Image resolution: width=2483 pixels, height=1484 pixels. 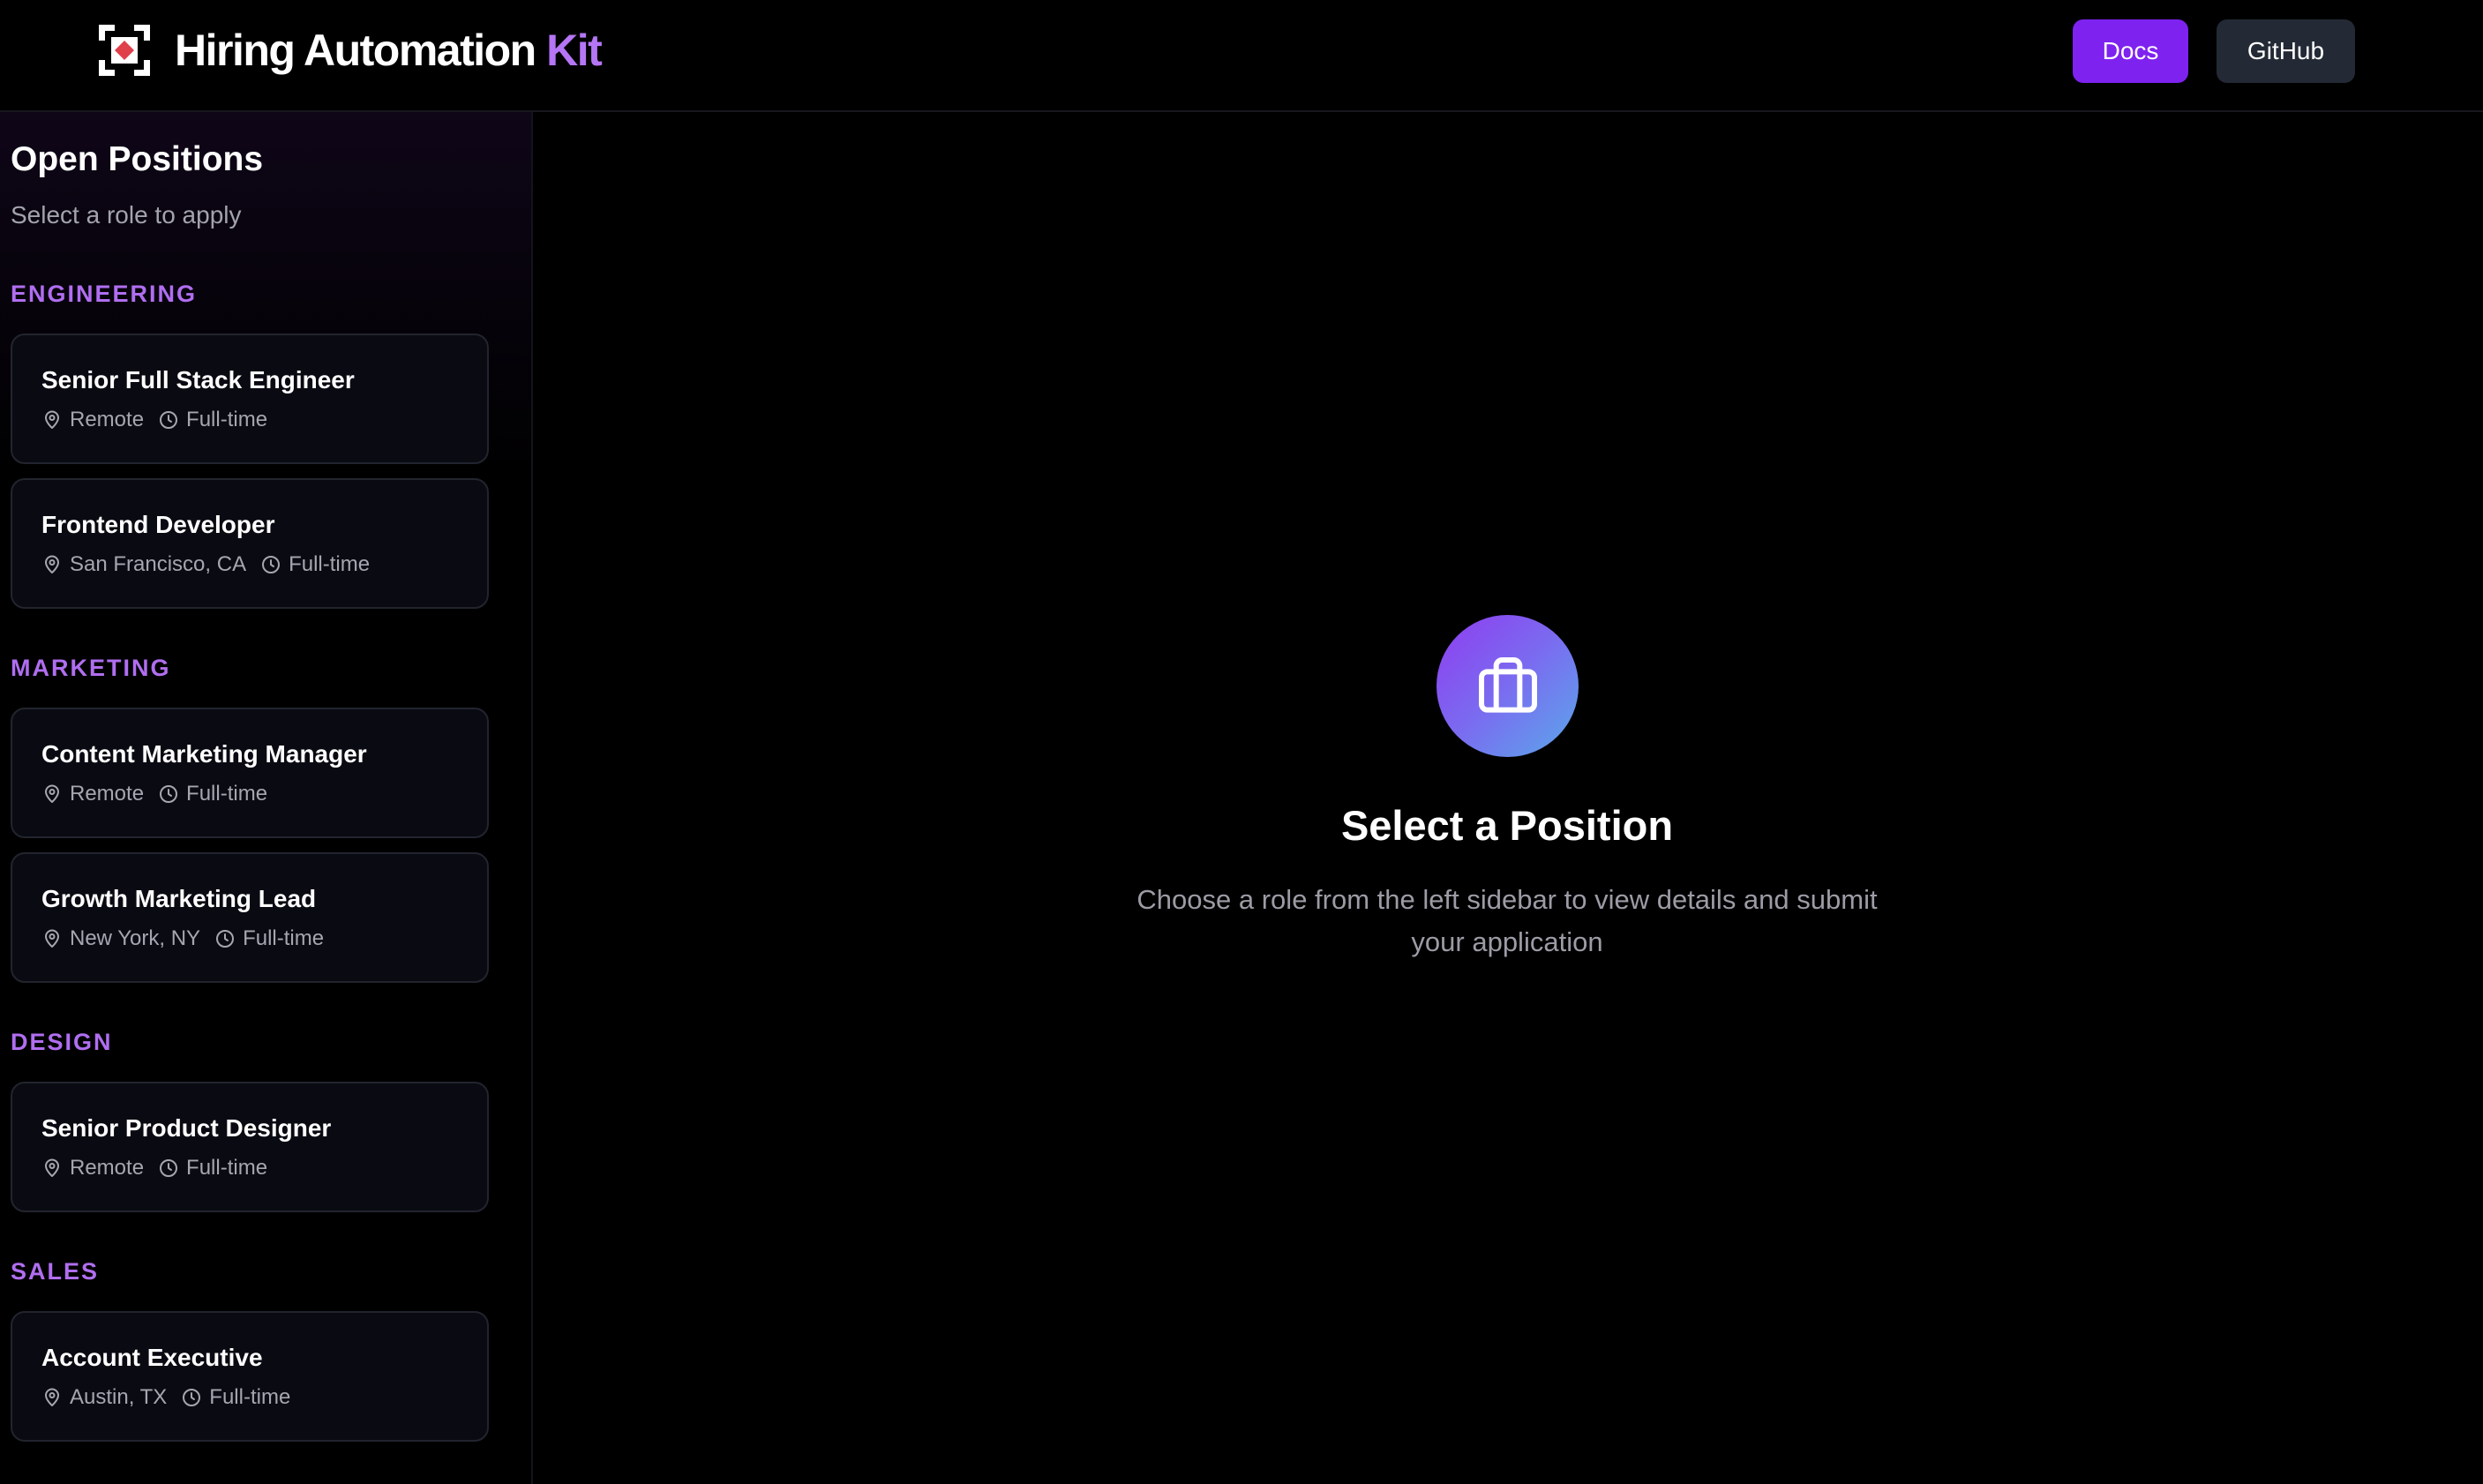 I want to click on job-meta: Austin, TX Full-time, so click(x=165, y=1397).